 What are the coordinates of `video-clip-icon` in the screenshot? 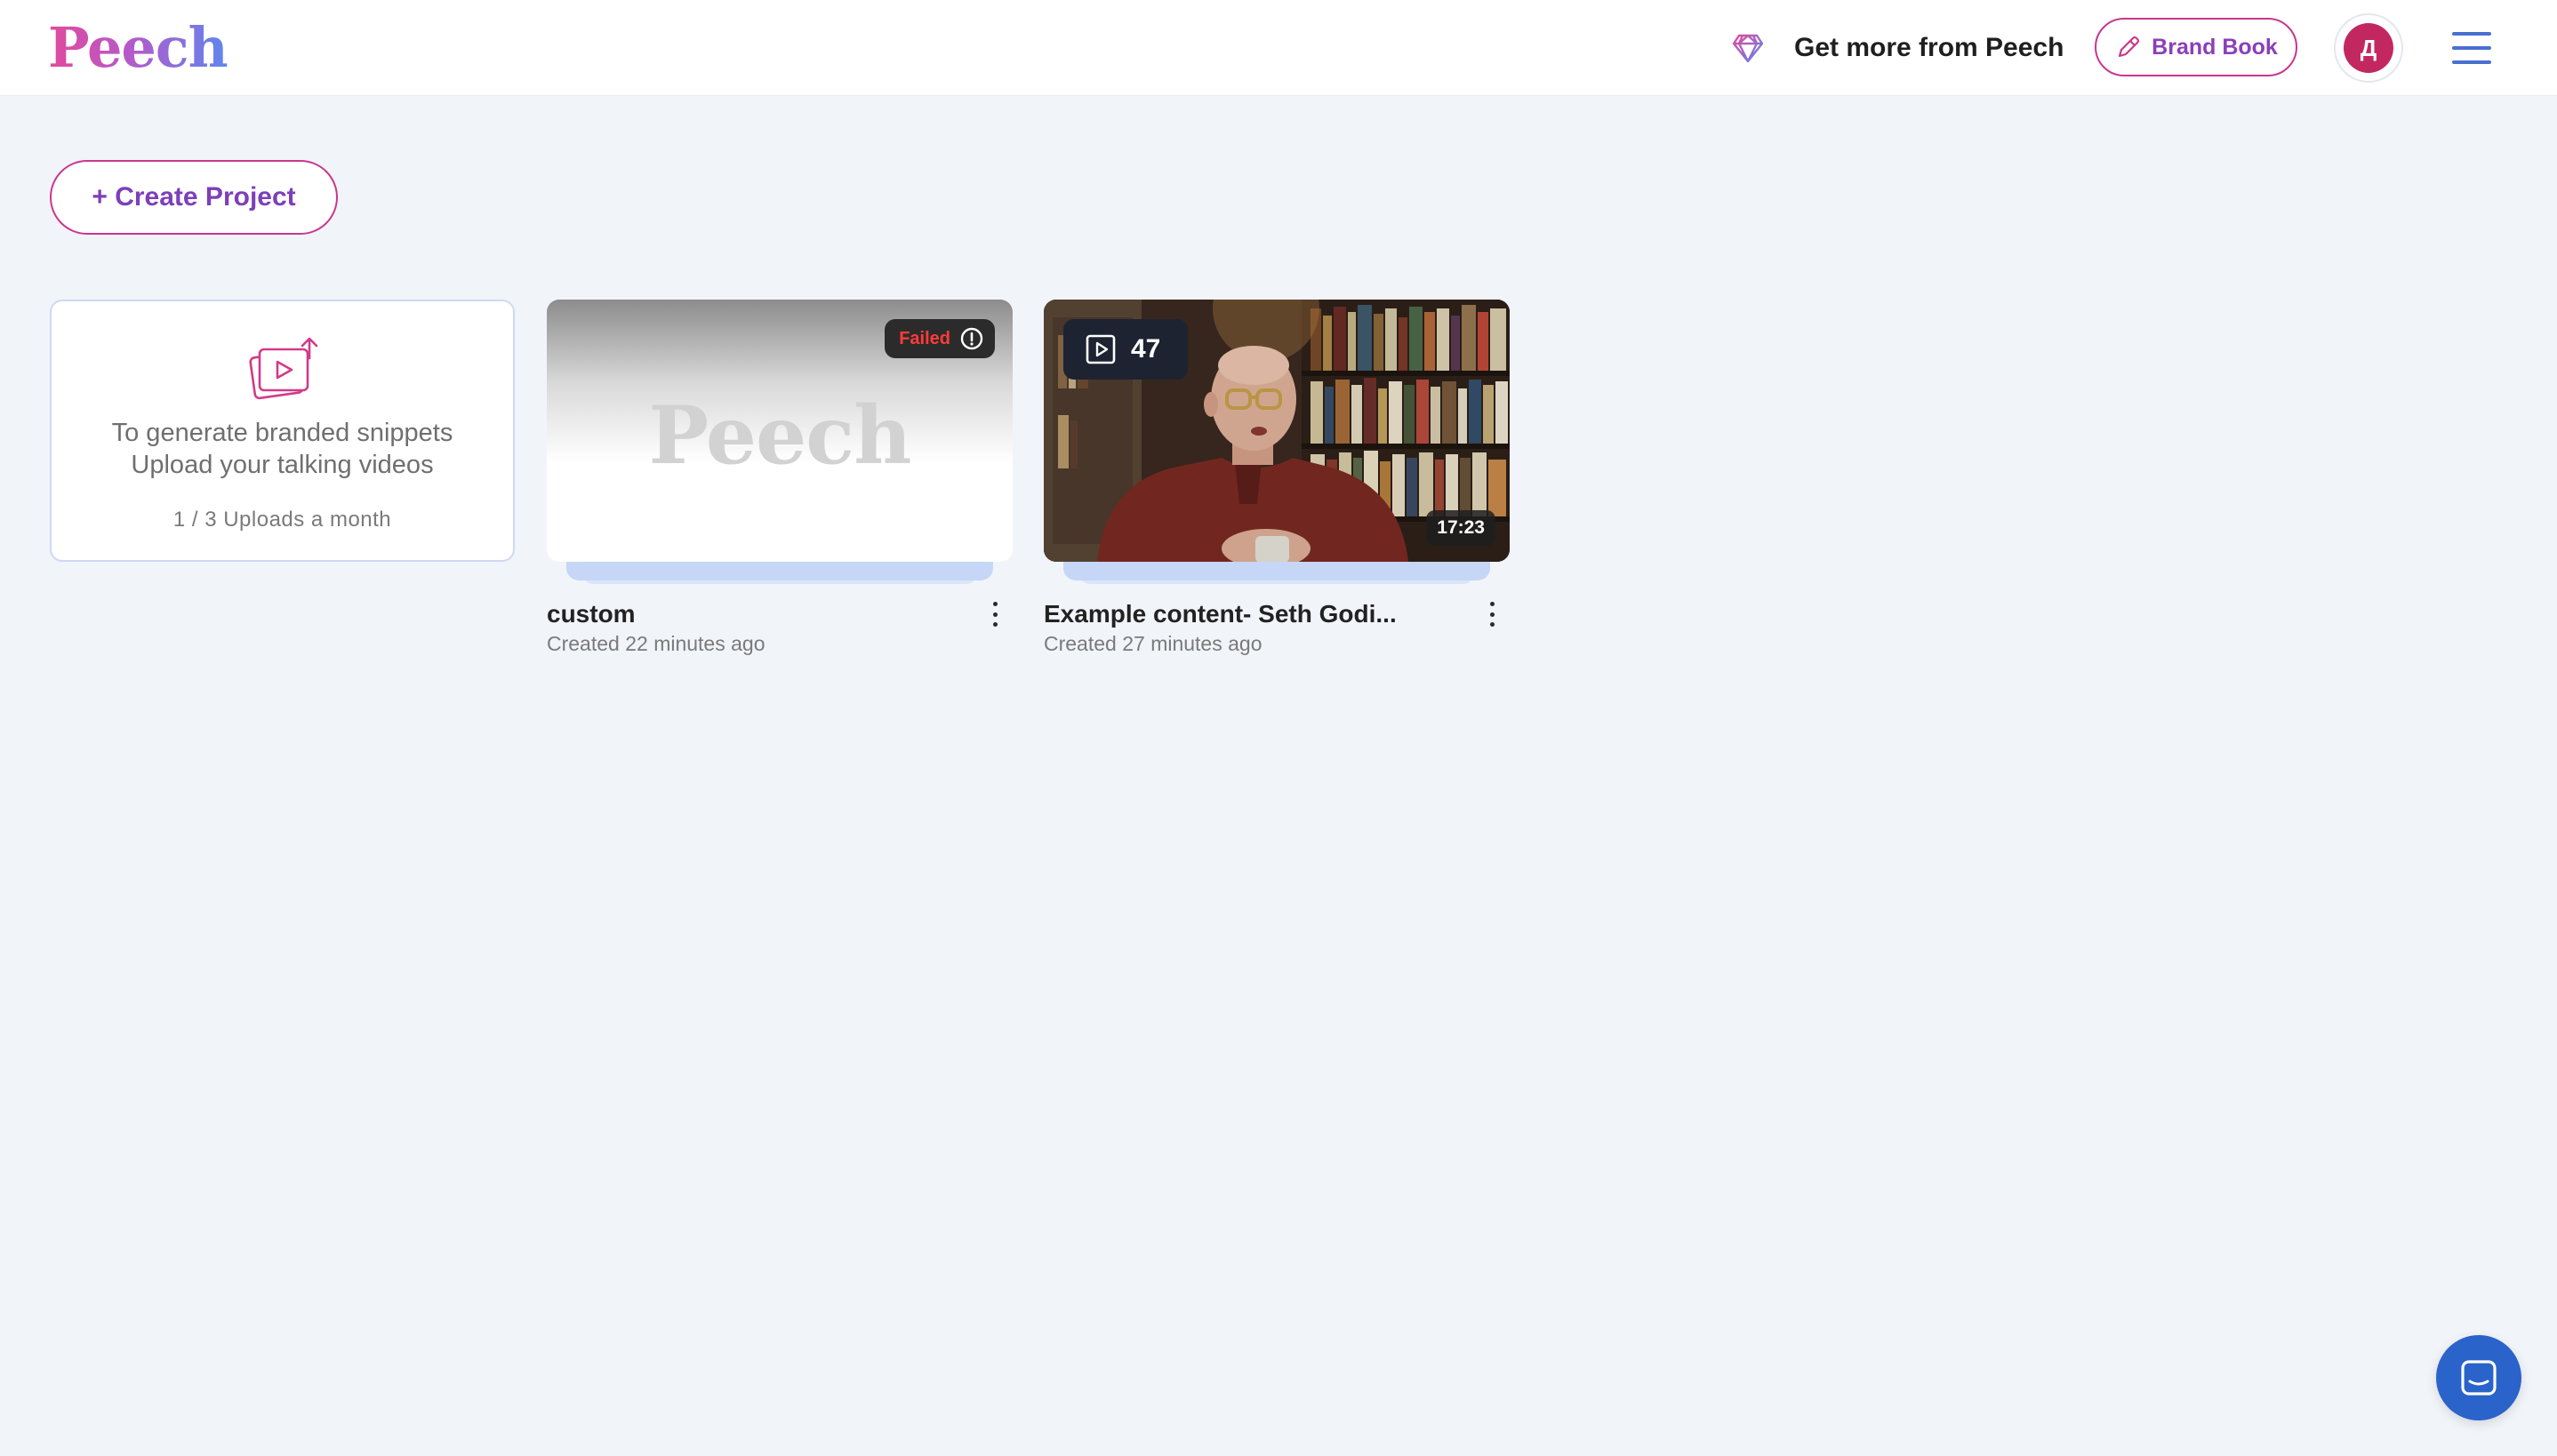 It's located at (1101, 349).